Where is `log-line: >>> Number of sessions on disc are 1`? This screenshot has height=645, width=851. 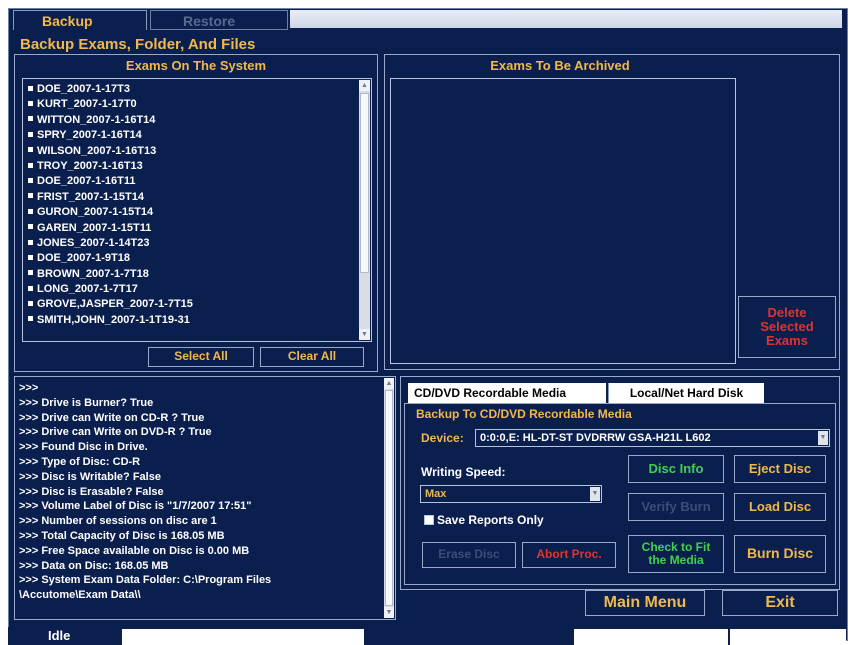
log-line: >>> Number of sessions on disc are 1 is located at coordinates (118, 521).